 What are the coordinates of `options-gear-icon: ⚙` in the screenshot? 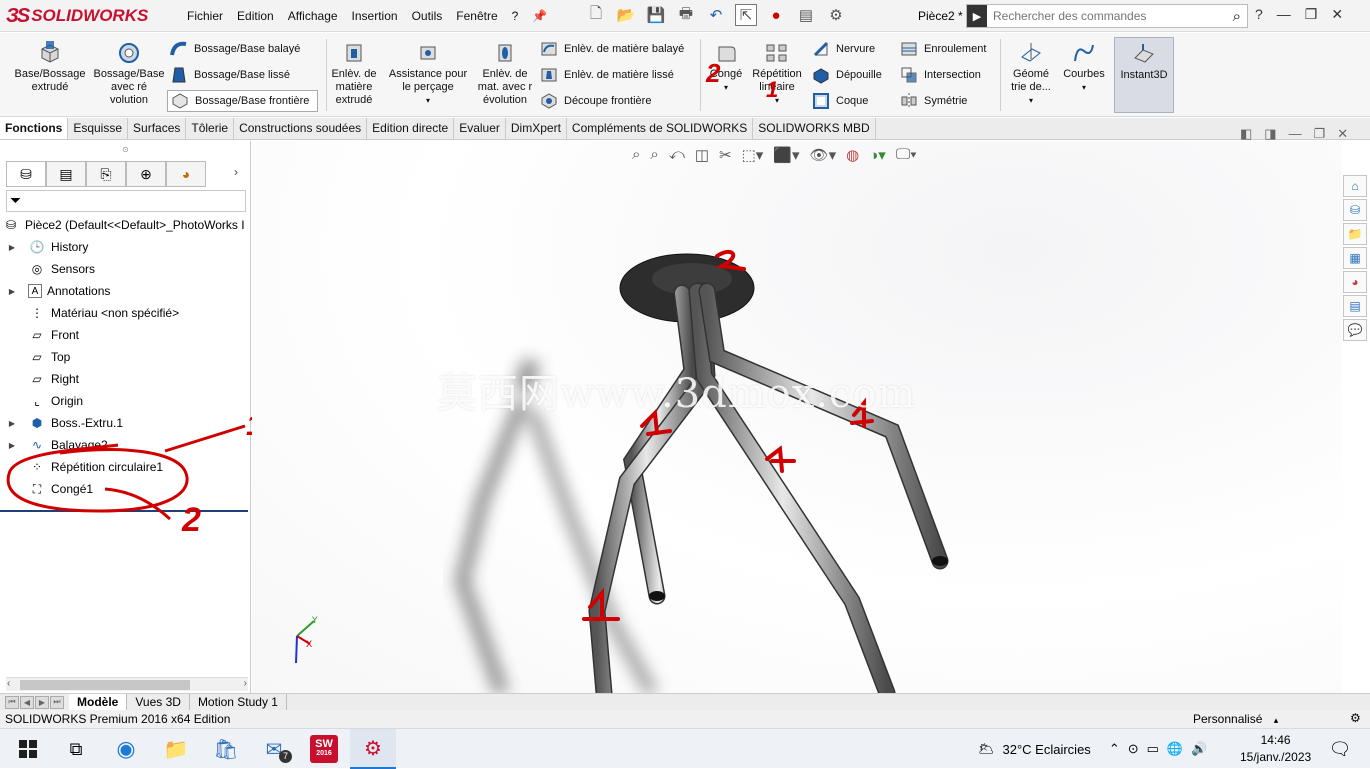 It's located at (836, 15).